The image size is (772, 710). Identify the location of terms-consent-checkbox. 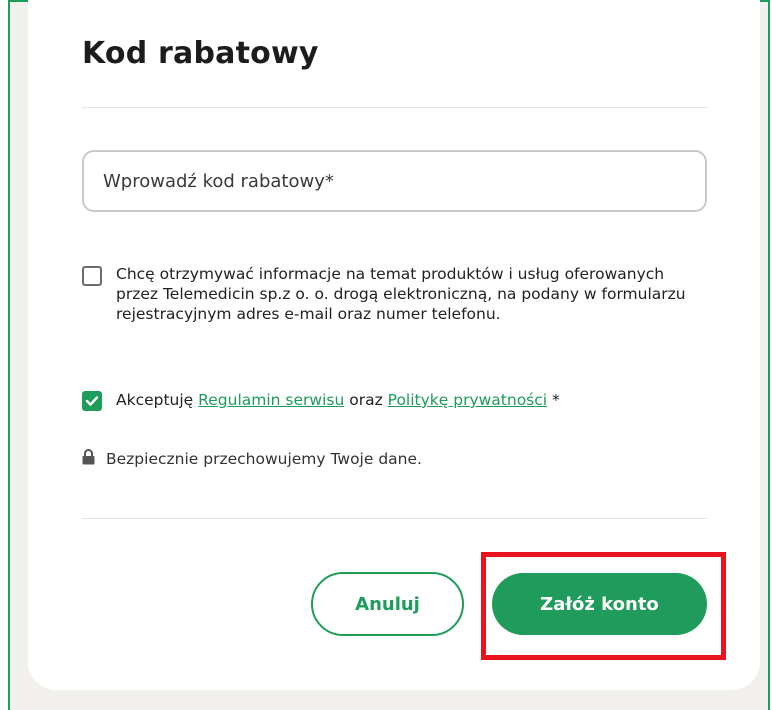
(92, 401).